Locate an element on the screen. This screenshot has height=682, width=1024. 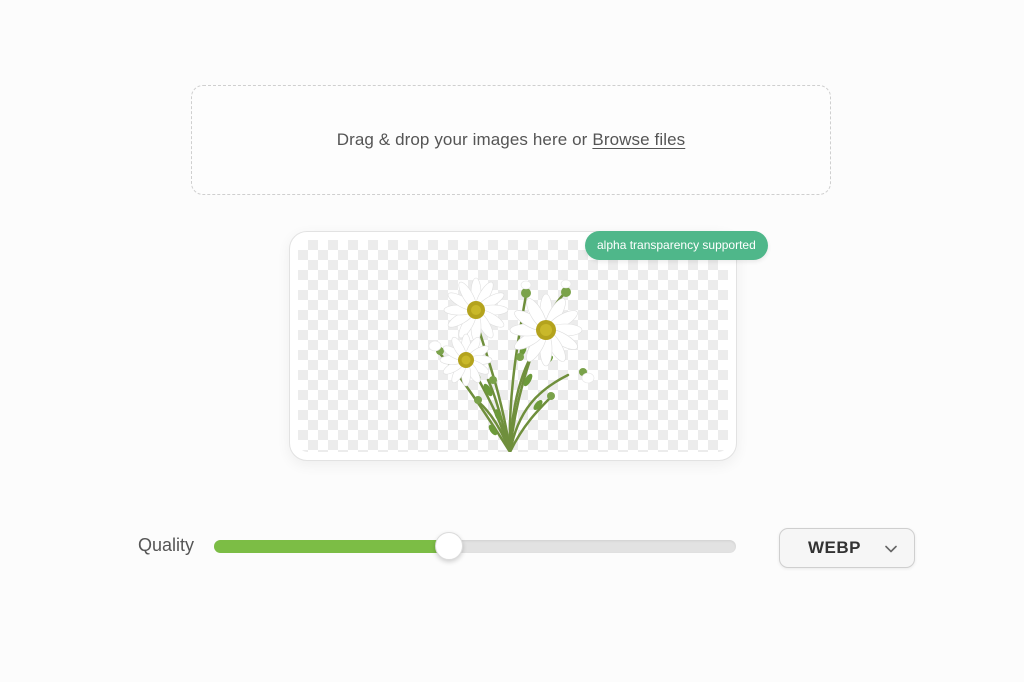
transparency-checkerboard is located at coordinates (513, 346).